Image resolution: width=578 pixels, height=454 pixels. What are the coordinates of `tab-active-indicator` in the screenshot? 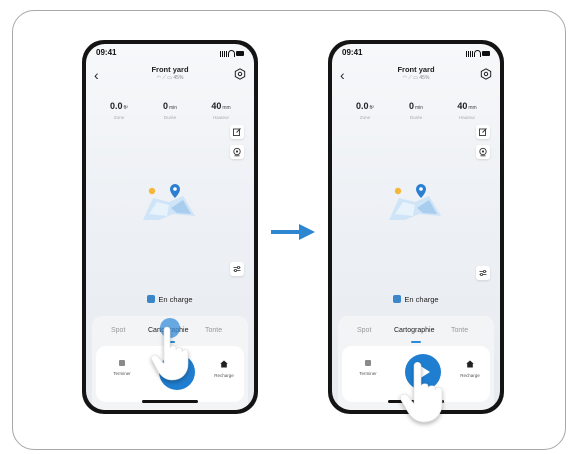 It's located at (416, 342).